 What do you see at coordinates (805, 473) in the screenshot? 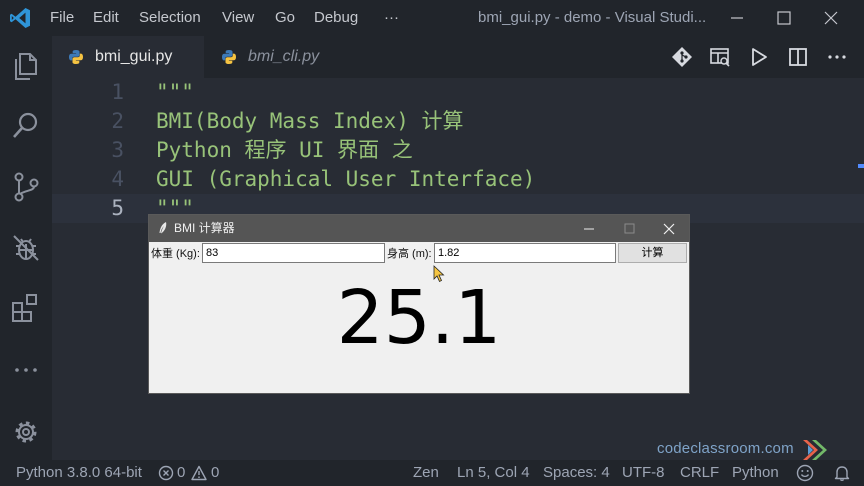
I see `feedback-smiley-icon` at bounding box center [805, 473].